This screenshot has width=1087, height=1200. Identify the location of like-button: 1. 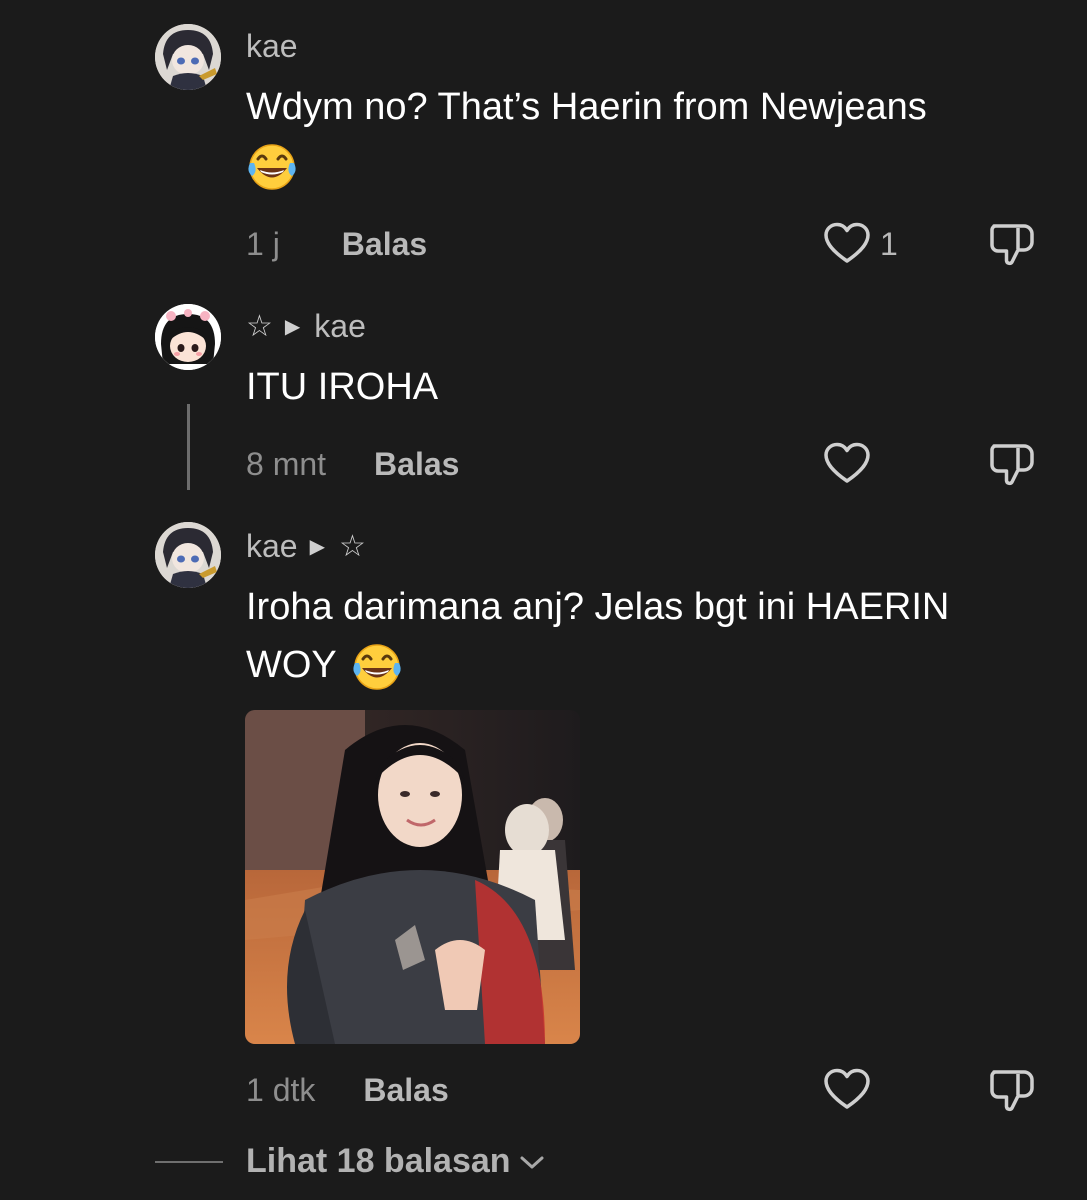
(860, 244).